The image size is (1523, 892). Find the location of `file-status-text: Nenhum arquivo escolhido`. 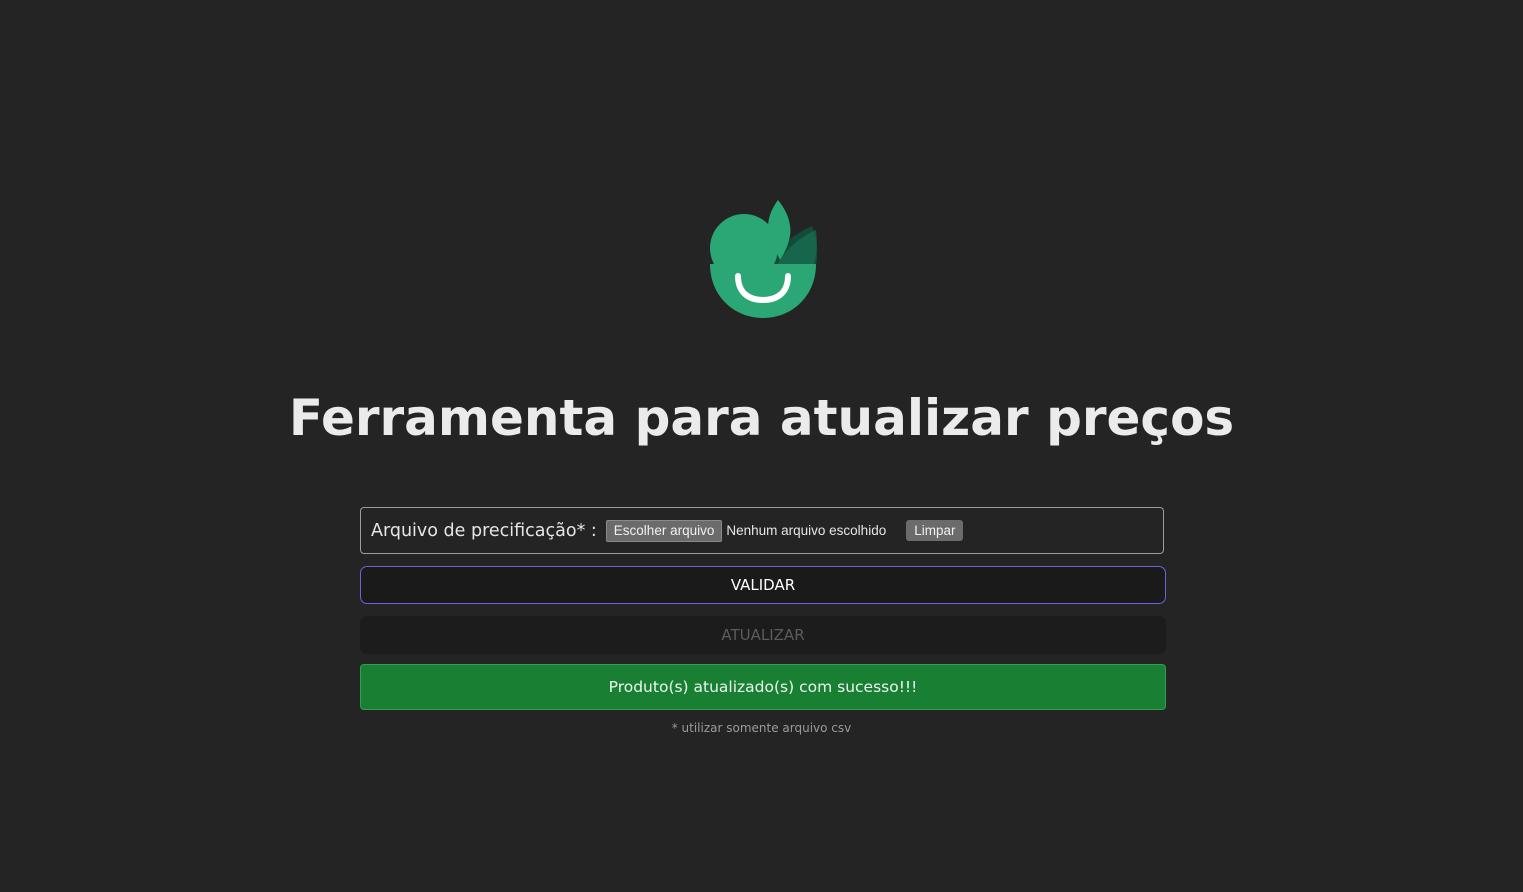

file-status-text: Nenhum arquivo escolhido is located at coordinates (806, 530).